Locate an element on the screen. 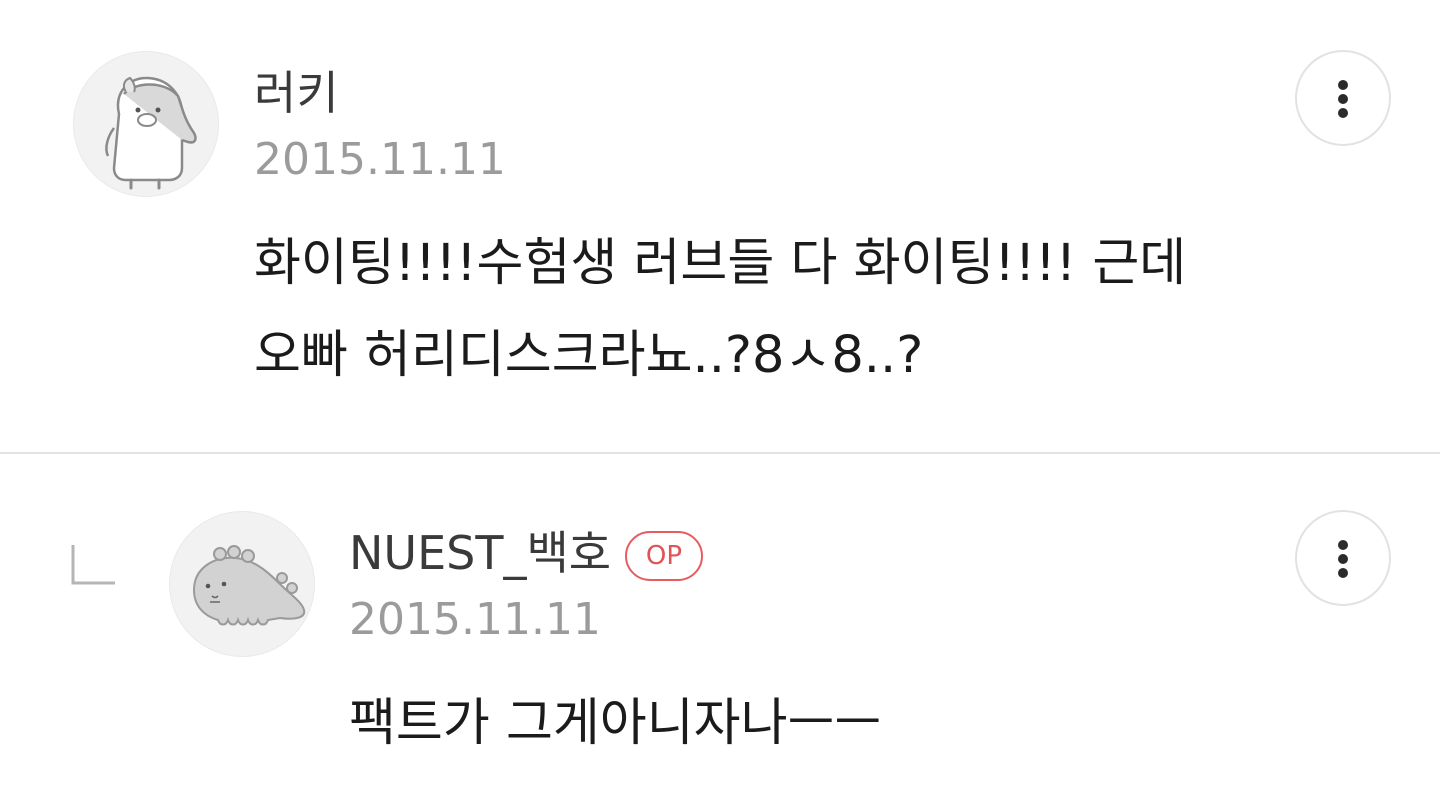 The width and height of the screenshot is (1440, 809). op-badge: OP is located at coordinates (664, 556).